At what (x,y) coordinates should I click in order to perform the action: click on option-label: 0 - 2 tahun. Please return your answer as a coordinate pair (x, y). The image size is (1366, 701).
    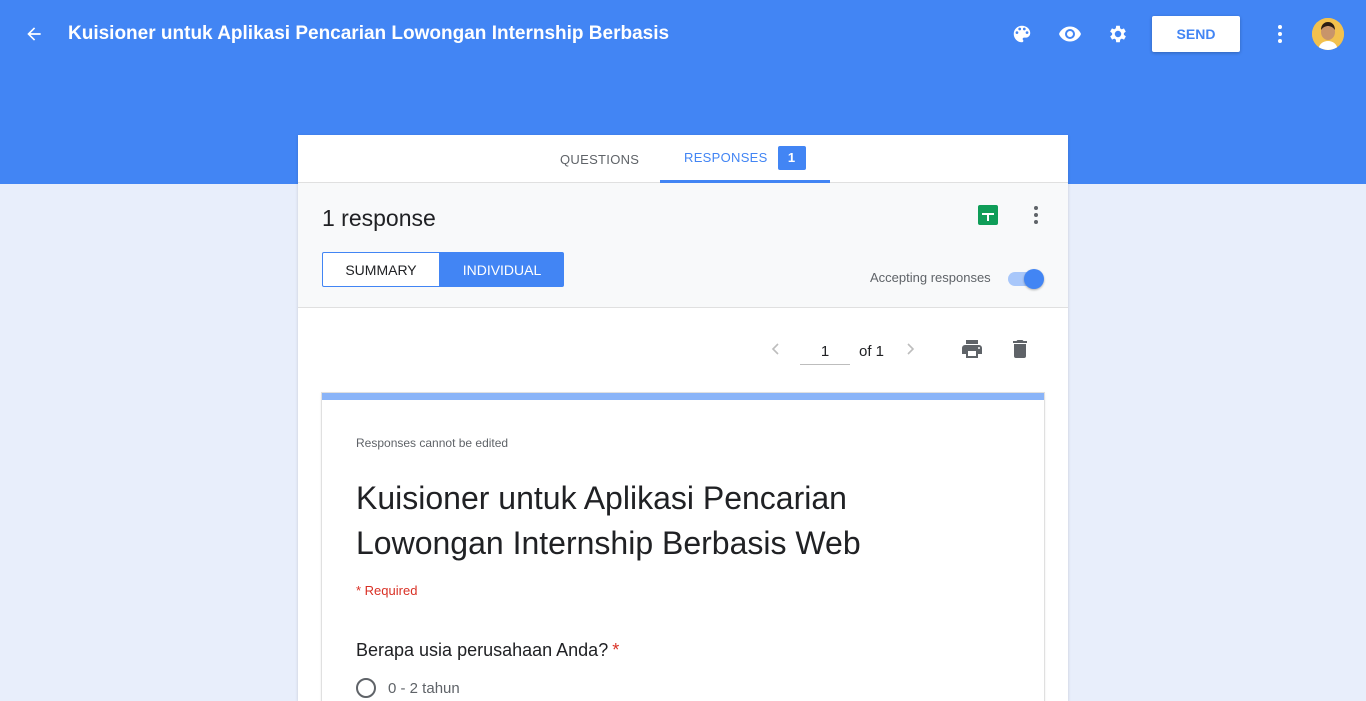
    Looking at the image, I should click on (424, 688).